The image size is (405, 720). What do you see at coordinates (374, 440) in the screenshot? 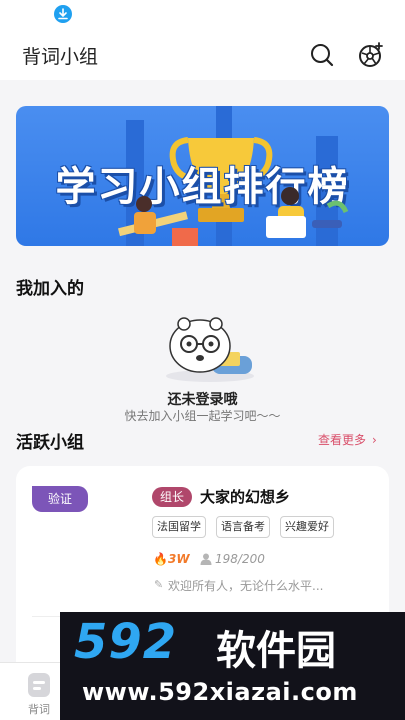
I see `chevron-right-icon: ›` at bounding box center [374, 440].